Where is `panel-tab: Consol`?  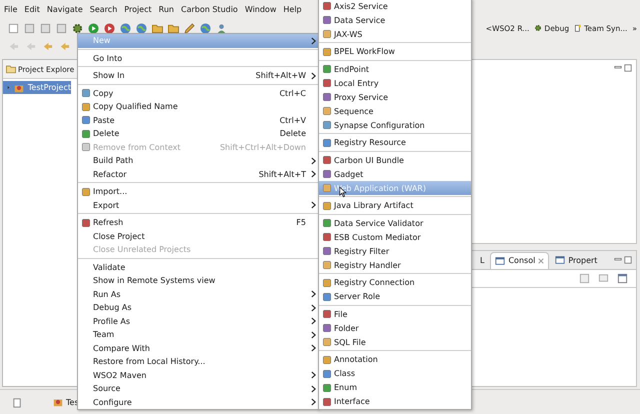
panel-tab: Consol is located at coordinates (520, 260).